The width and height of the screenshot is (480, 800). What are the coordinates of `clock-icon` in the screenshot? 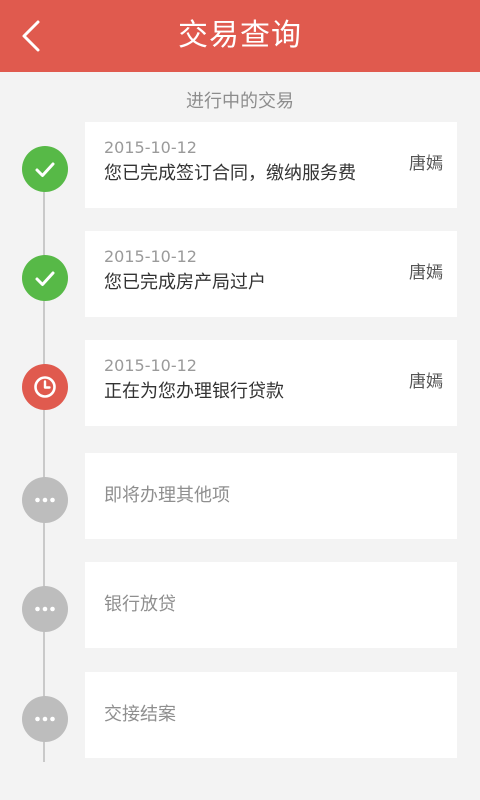 It's located at (45, 387).